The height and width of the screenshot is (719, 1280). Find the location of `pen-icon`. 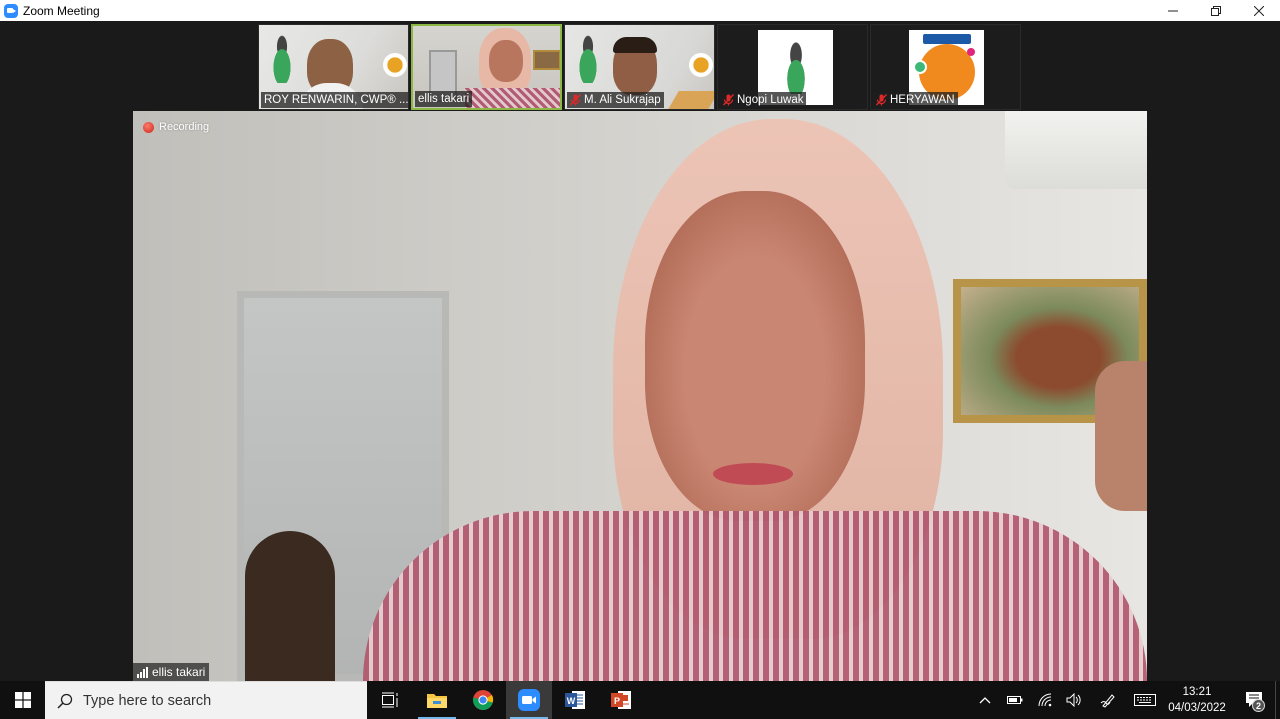

pen-icon is located at coordinates (1107, 701).